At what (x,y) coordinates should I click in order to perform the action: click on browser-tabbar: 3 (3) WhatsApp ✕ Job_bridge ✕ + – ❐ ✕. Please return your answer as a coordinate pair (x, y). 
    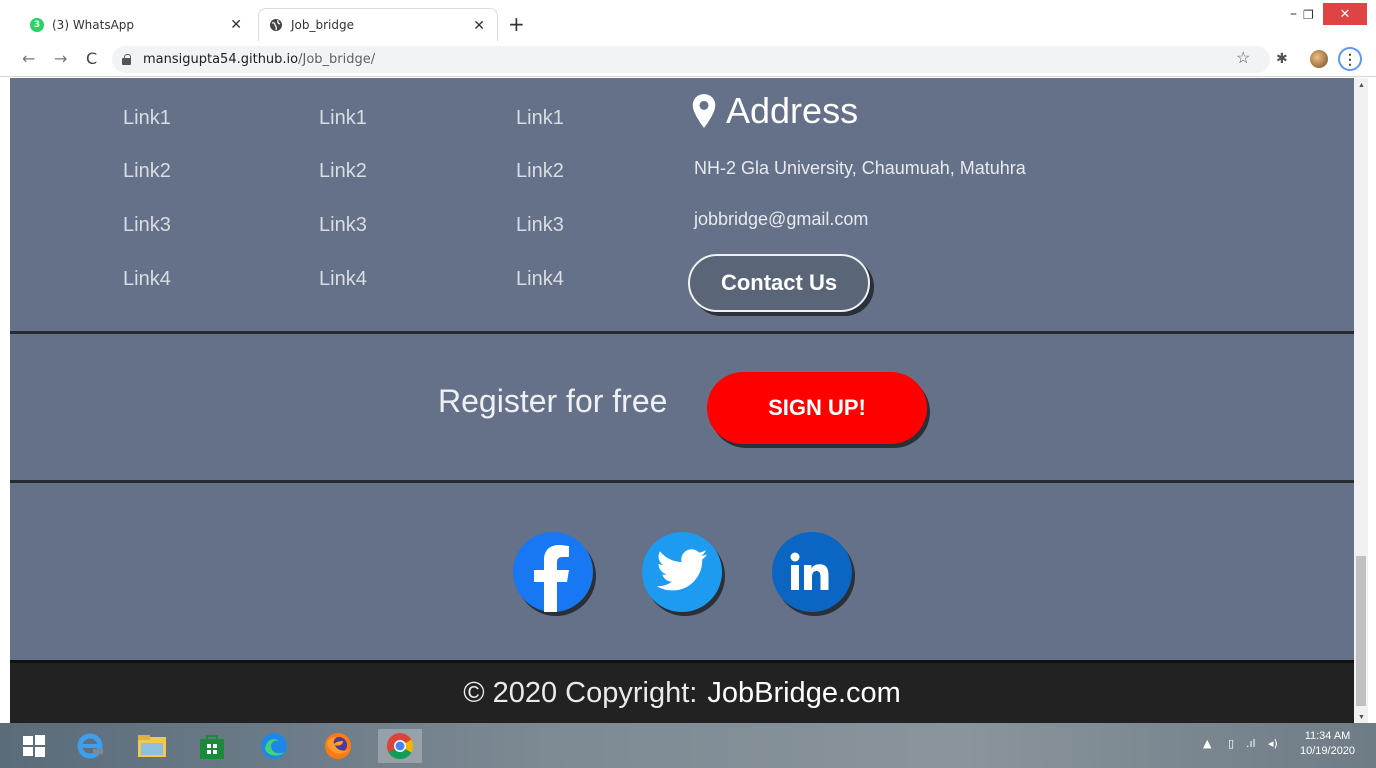
    Looking at the image, I should click on (688, 20).